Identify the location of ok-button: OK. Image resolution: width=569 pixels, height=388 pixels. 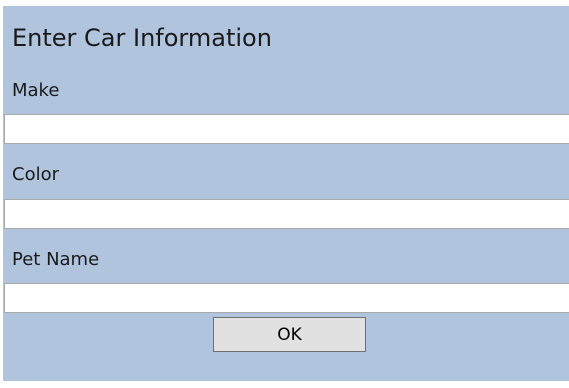
(289, 334).